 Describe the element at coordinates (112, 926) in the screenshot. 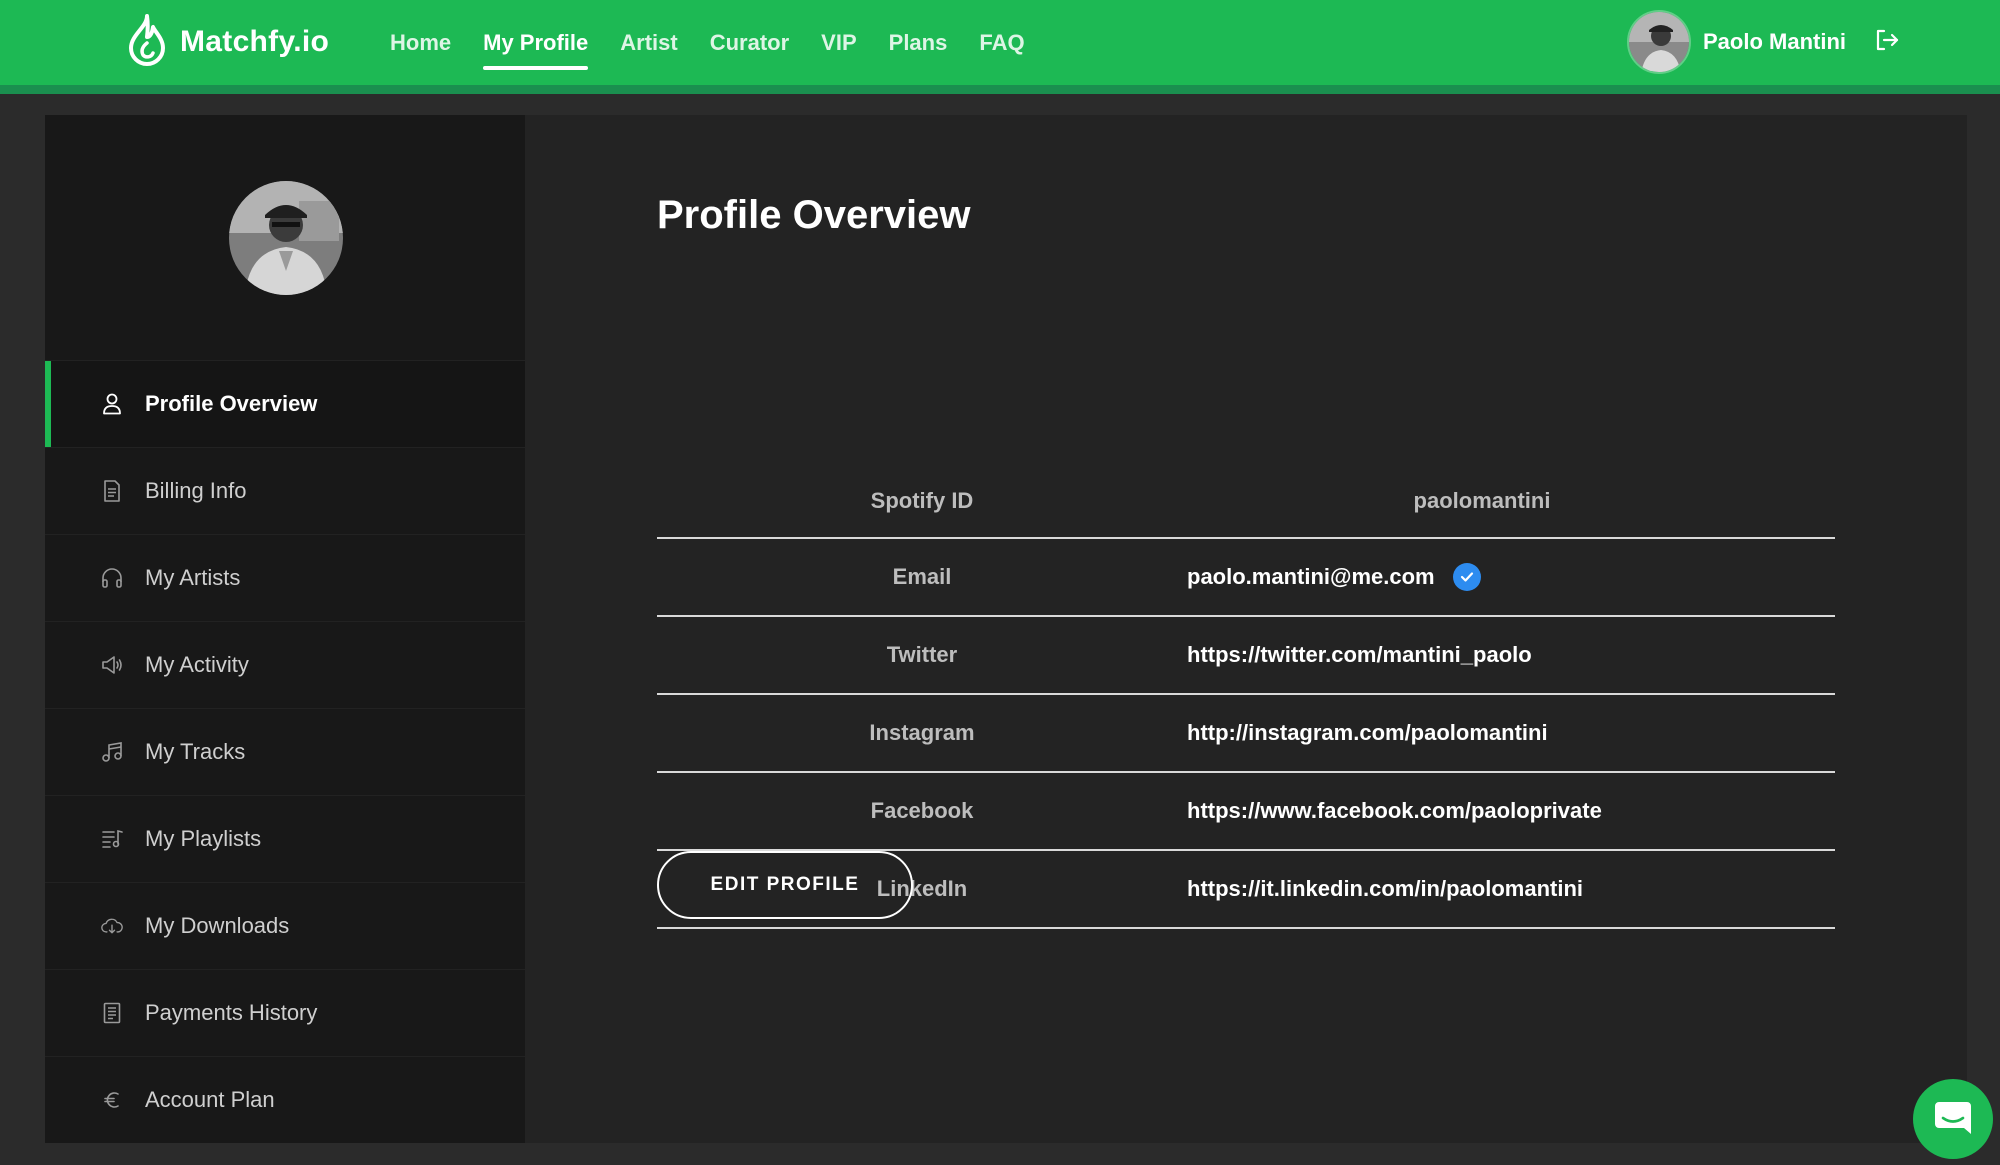

I see `cloud-download-icon` at that location.